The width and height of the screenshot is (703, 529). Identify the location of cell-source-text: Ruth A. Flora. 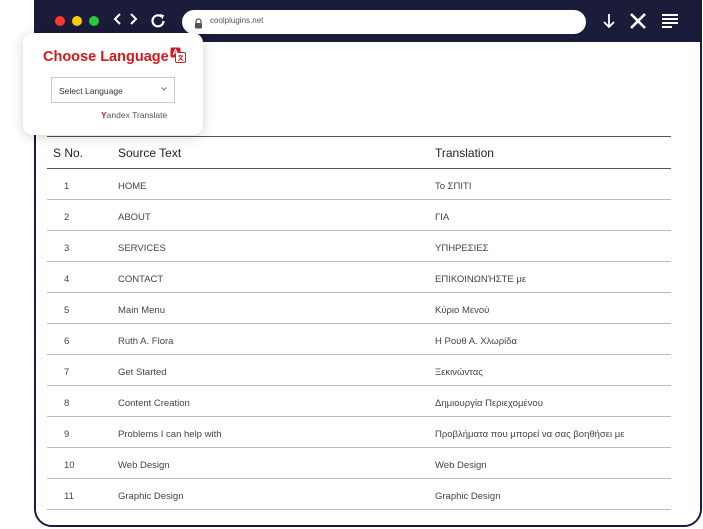
(146, 341).